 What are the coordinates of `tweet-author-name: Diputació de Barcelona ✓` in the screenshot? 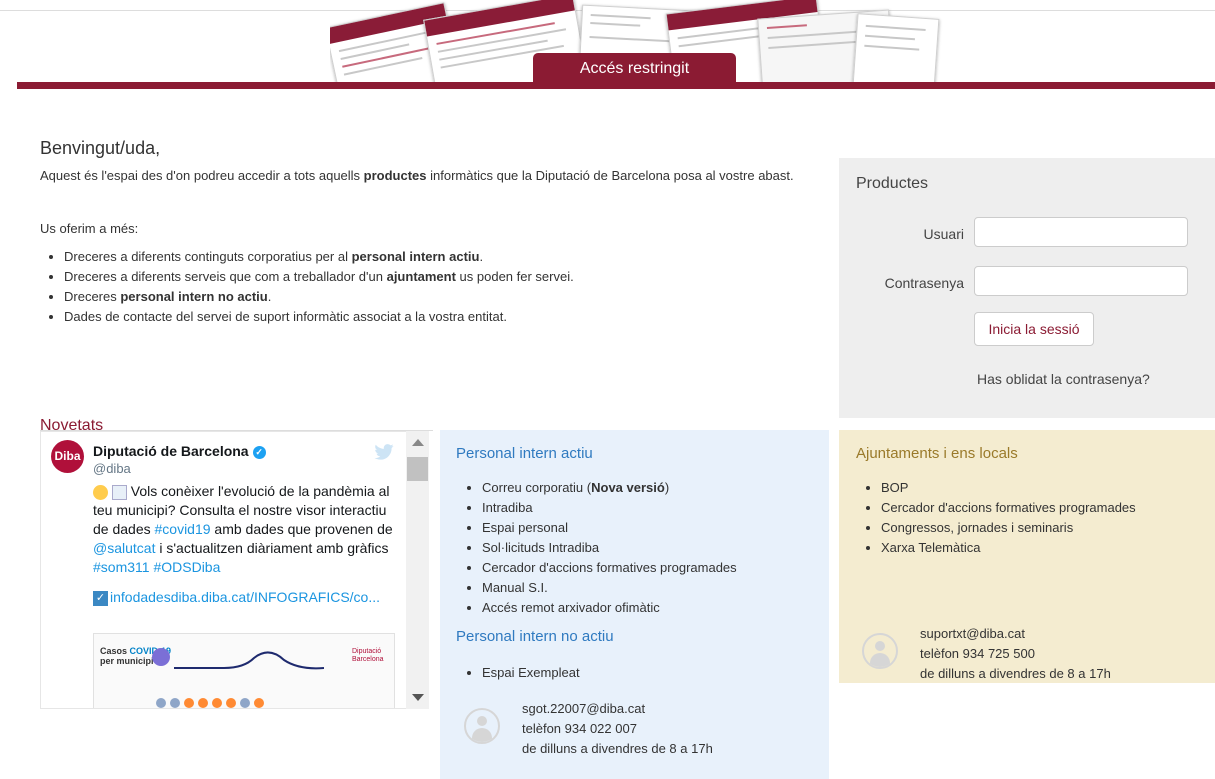 It's located at (179, 451).